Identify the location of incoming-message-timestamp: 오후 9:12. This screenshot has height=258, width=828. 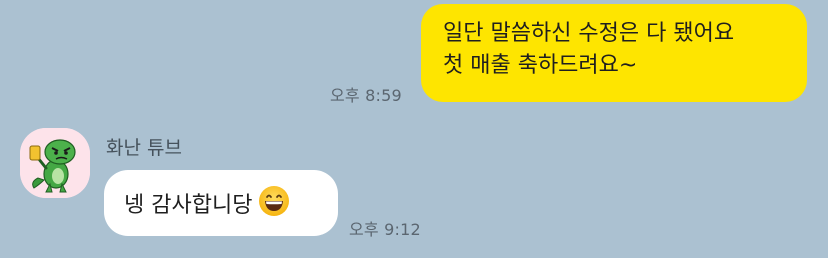
(385, 229).